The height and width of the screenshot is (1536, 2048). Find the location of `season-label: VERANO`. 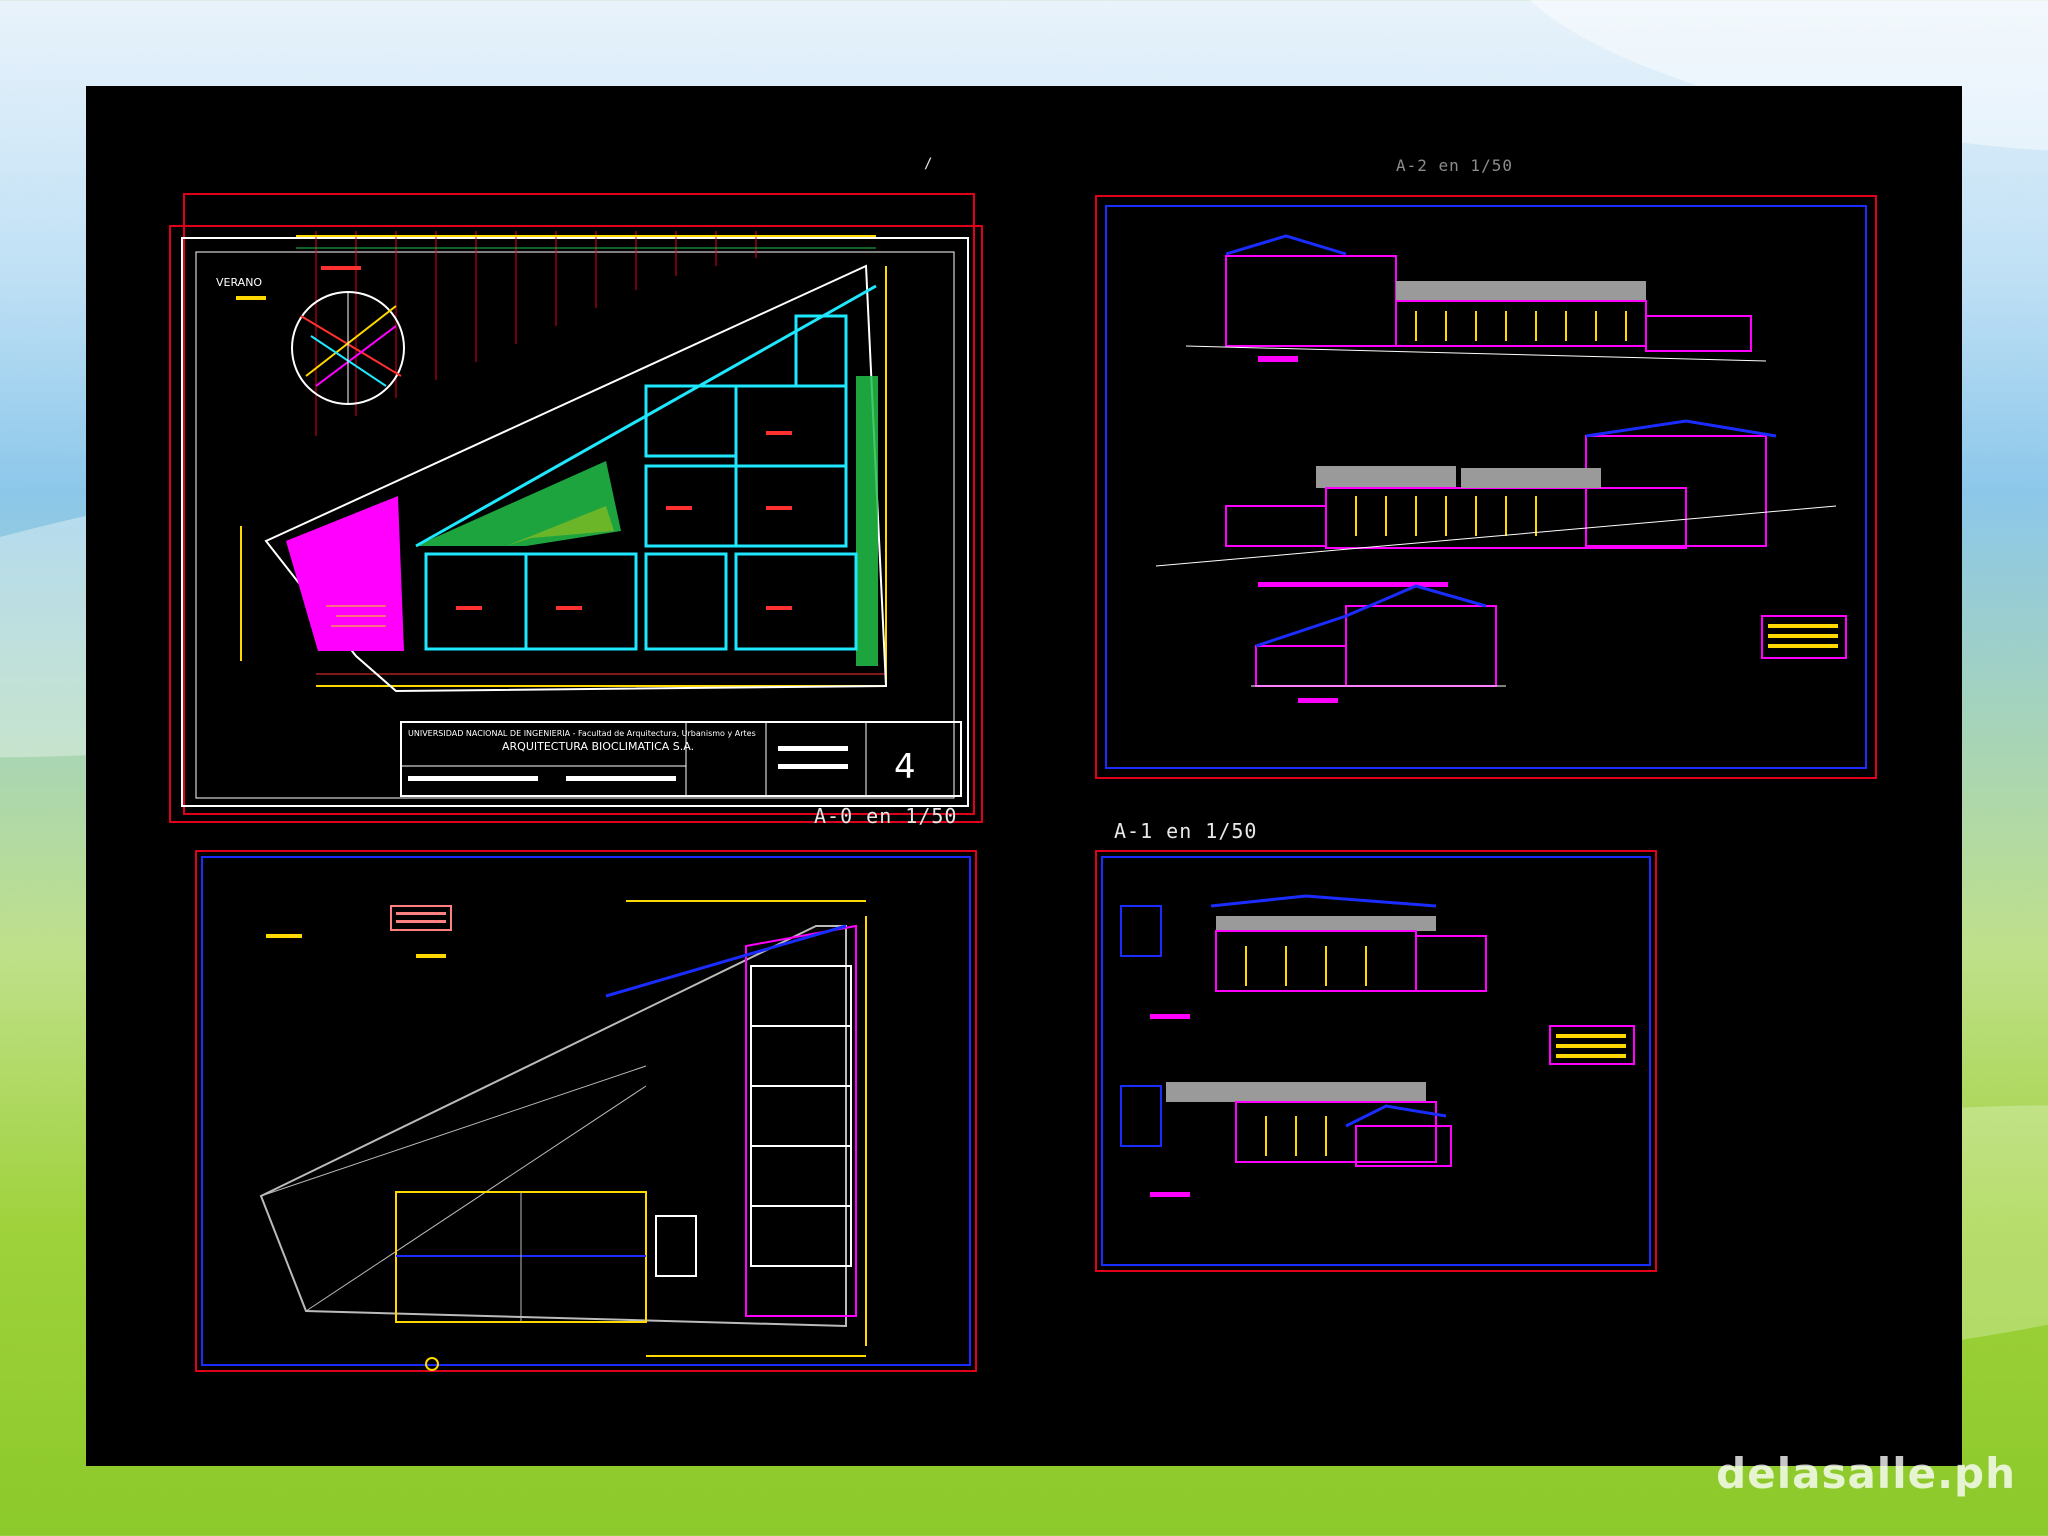

season-label: VERANO is located at coordinates (239, 282).